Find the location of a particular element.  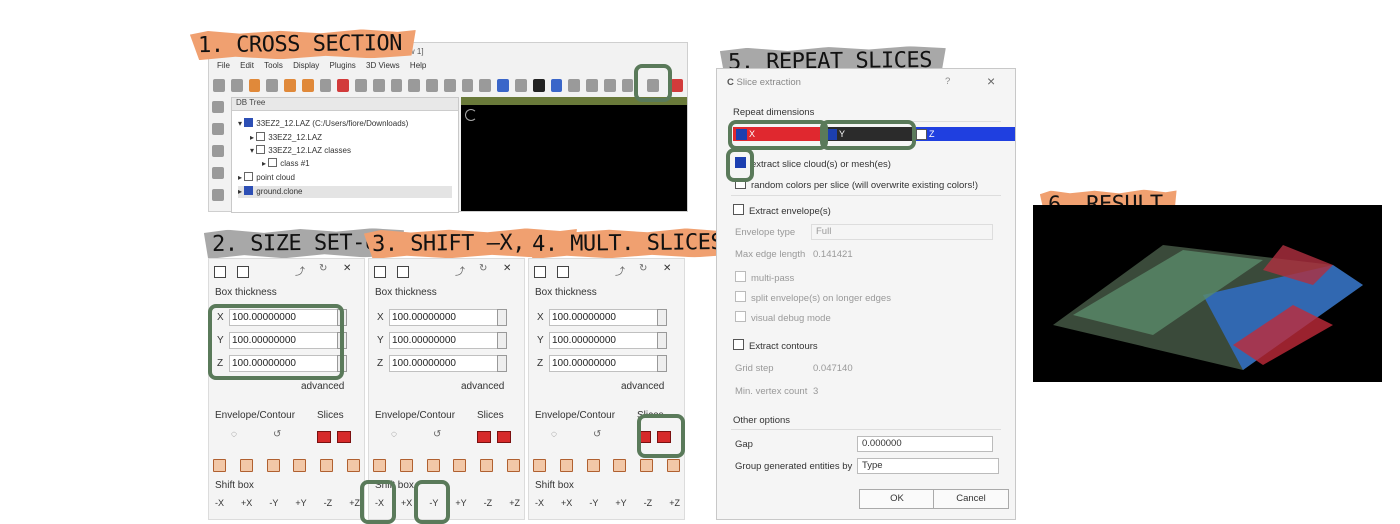

menu-tools: Tools is located at coordinates (273, 65).